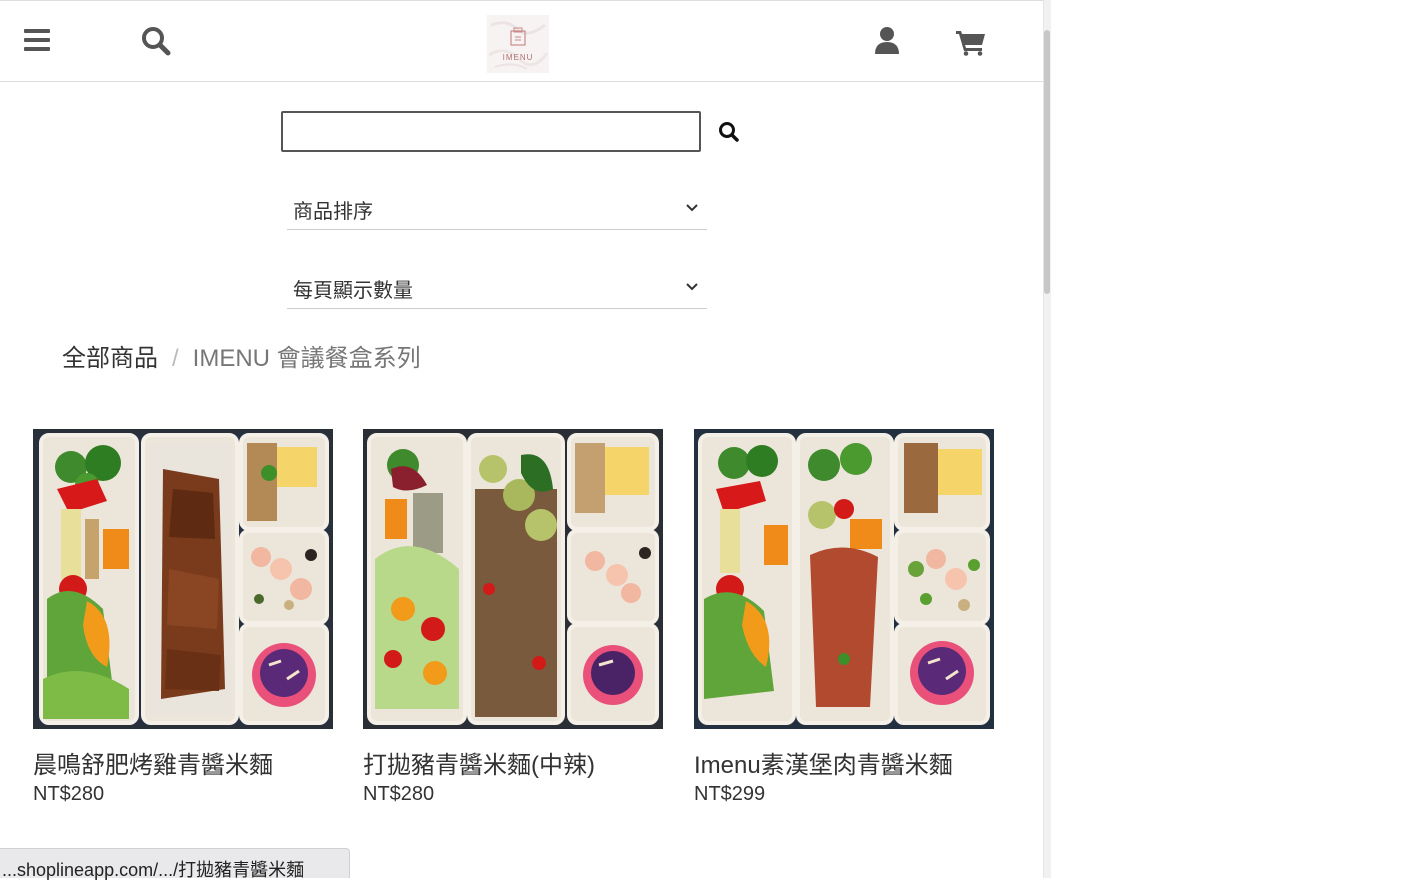  Describe the element at coordinates (497, 209) in the screenshot. I see `sort-select: 商品排序` at that location.